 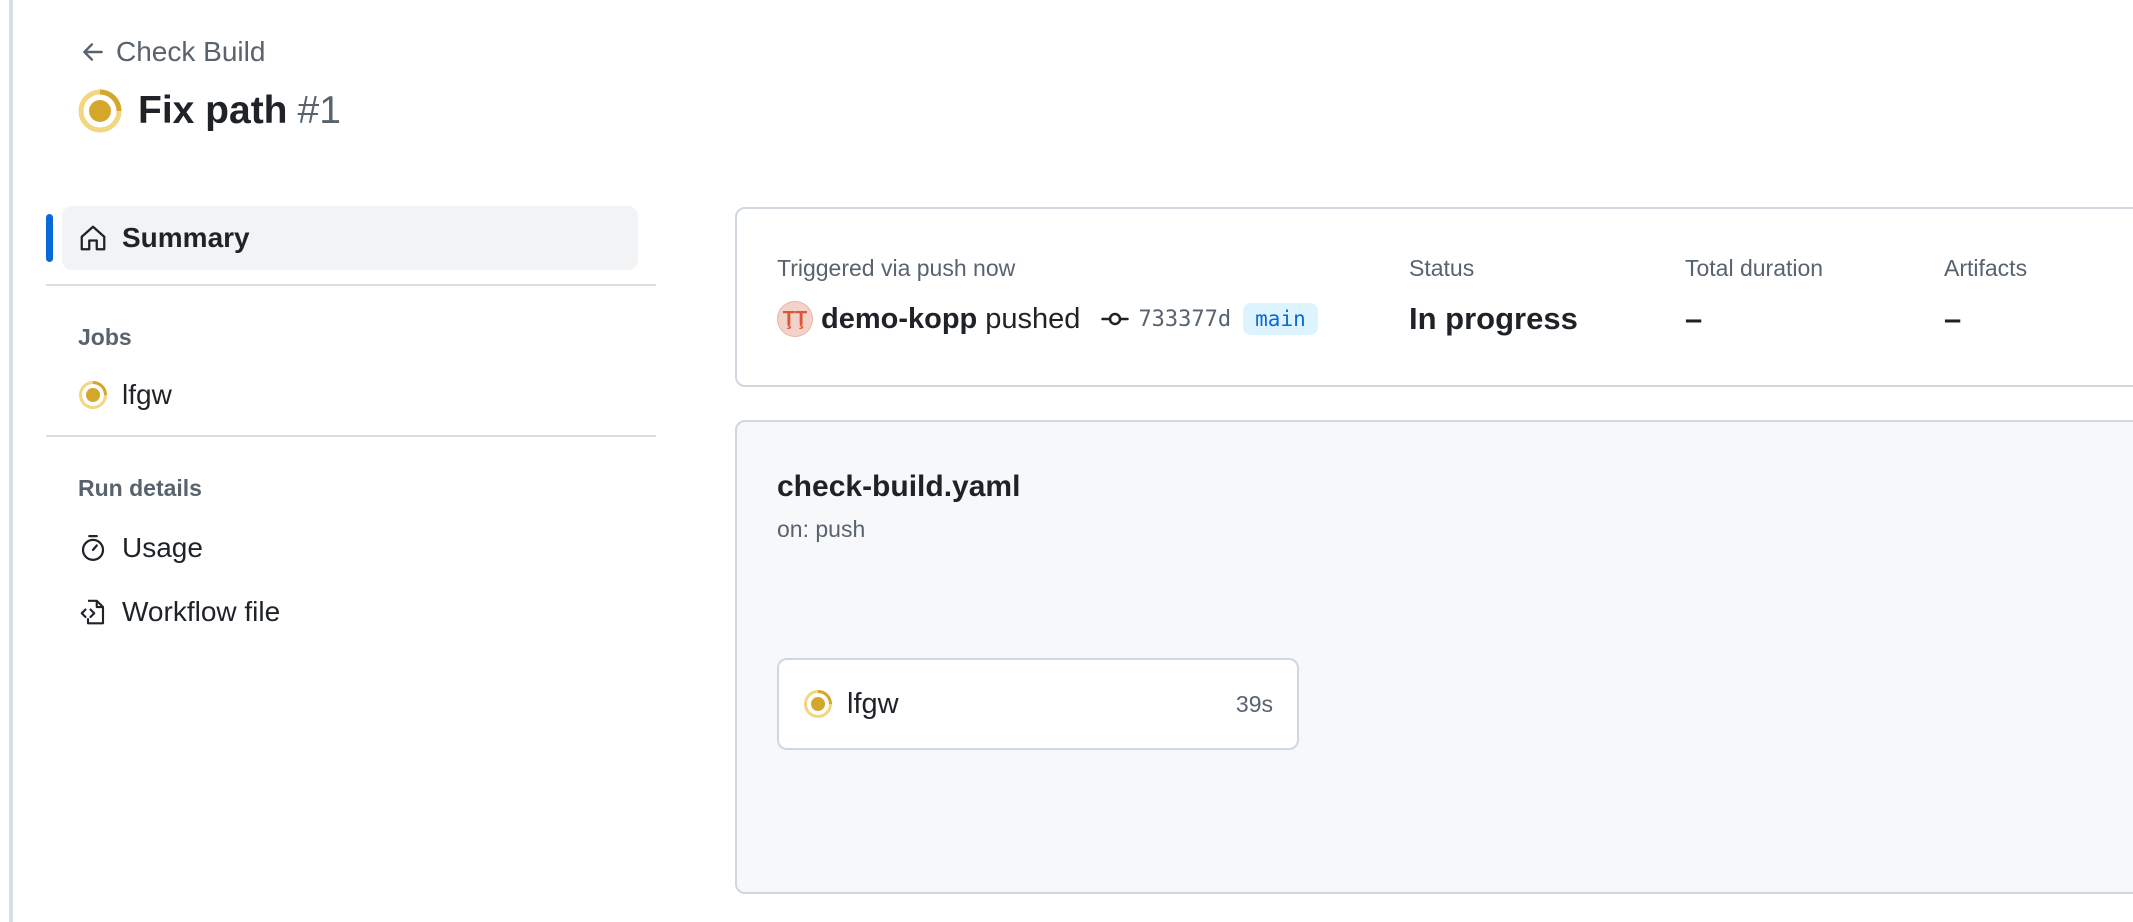 What do you see at coordinates (93, 238) in the screenshot?
I see `home-icon` at bounding box center [93, 238].